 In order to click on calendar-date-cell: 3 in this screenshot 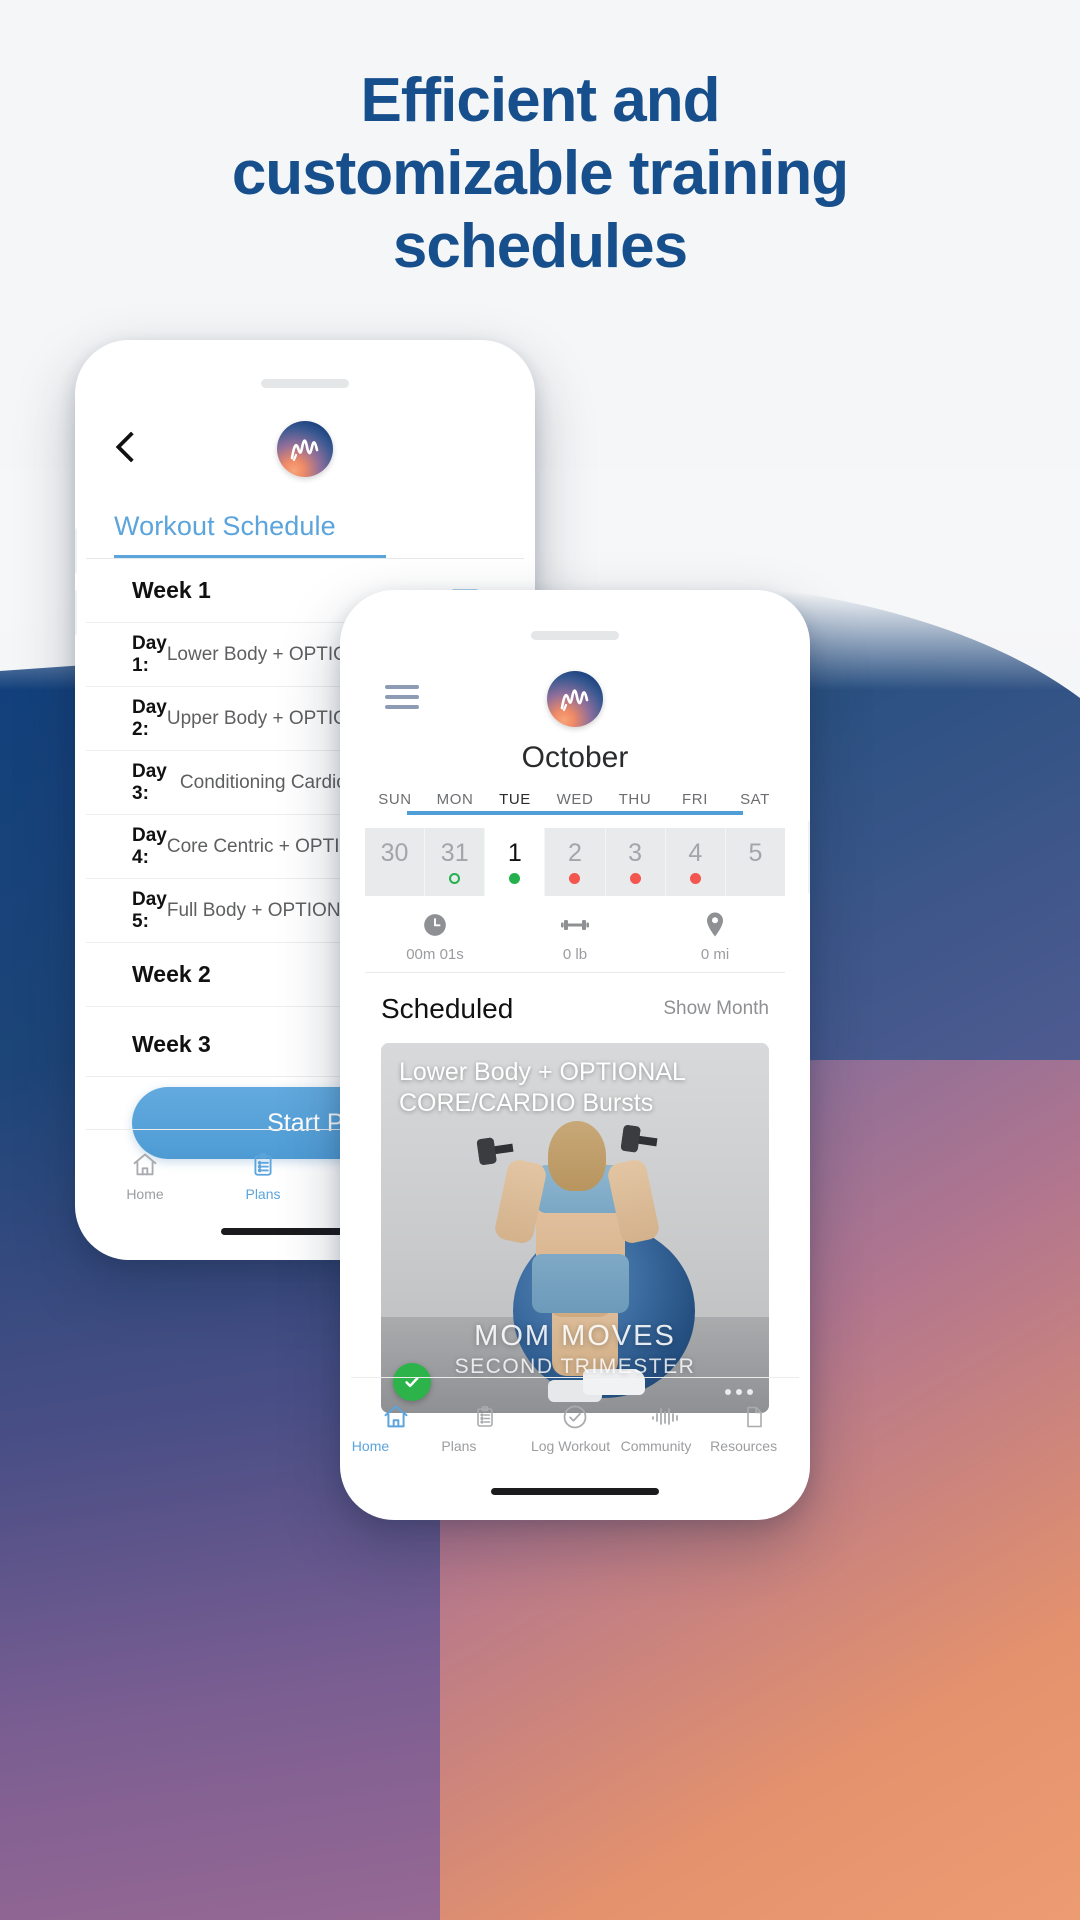, I will do `click(635, 862)`.